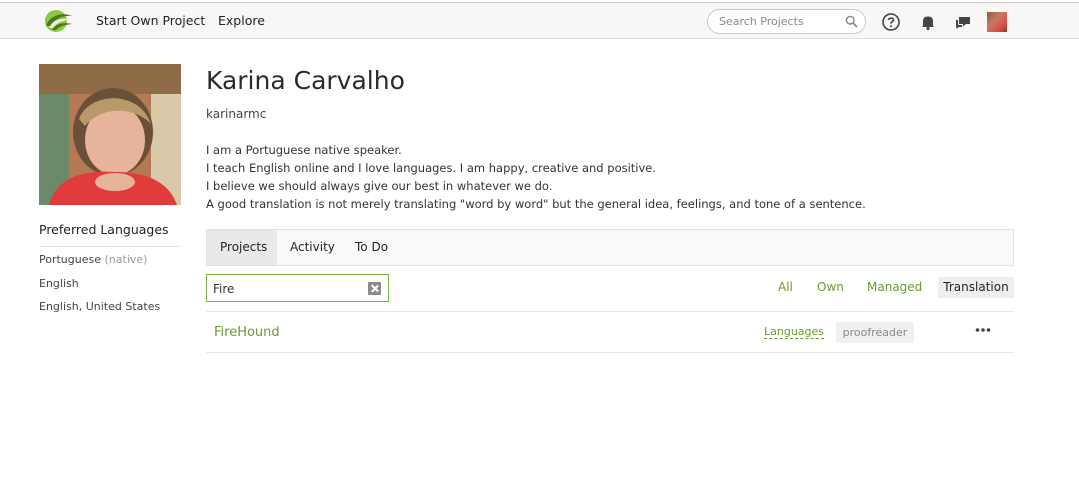 This screenshot has height=493, width=1079. What do you see at coordinates (110, 134) in the screenshot?
I see `profile-photo` at bounding box center [110, 134].